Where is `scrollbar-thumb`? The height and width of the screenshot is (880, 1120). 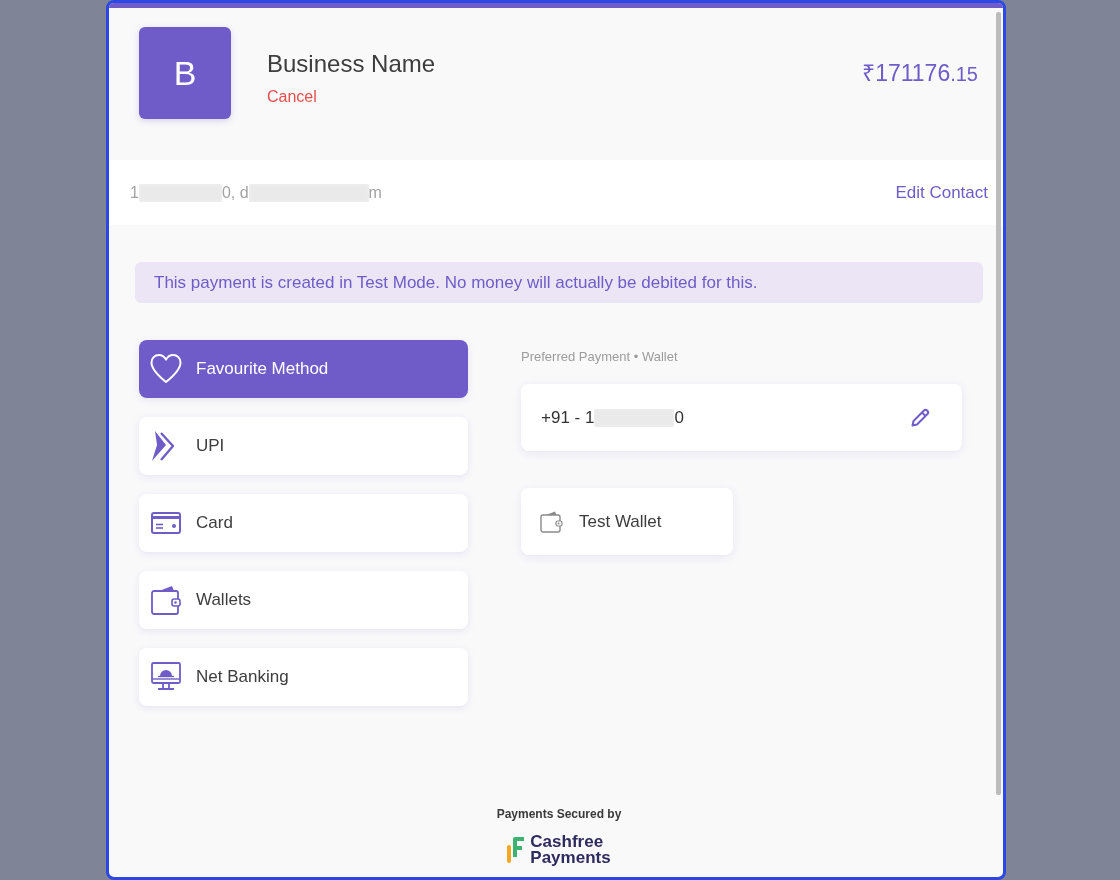
scrollbar-thumb is located at coordinates (998, 403).